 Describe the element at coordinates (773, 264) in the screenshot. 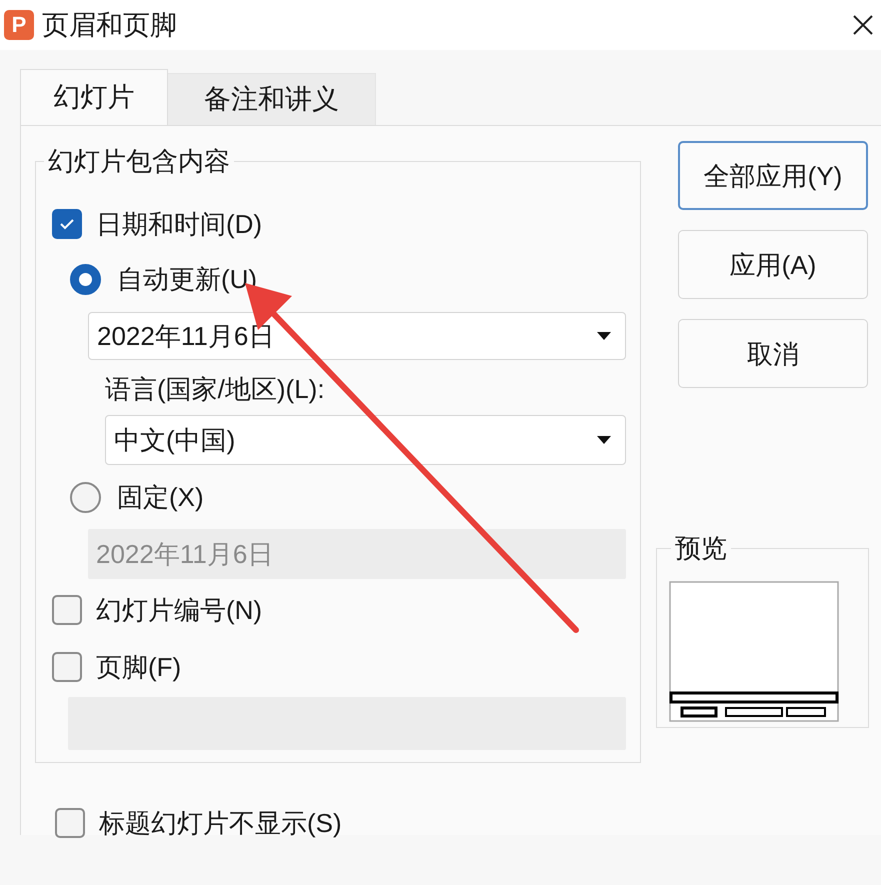

I see `button: 应用(A)` at that location.